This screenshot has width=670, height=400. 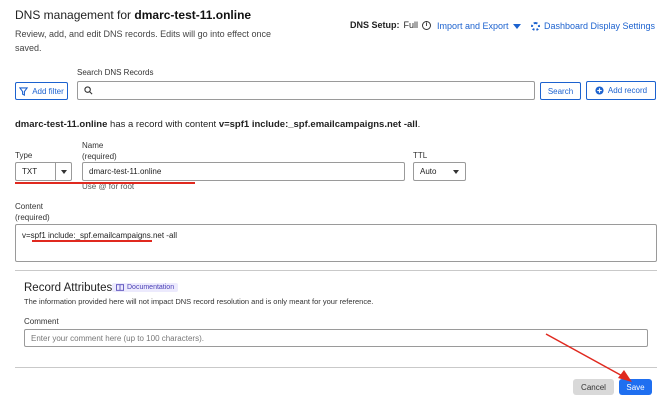 What do you see at coordinates (120, 287) in the screenshot?
I see `book-icon` at bounding box center [120, 287].